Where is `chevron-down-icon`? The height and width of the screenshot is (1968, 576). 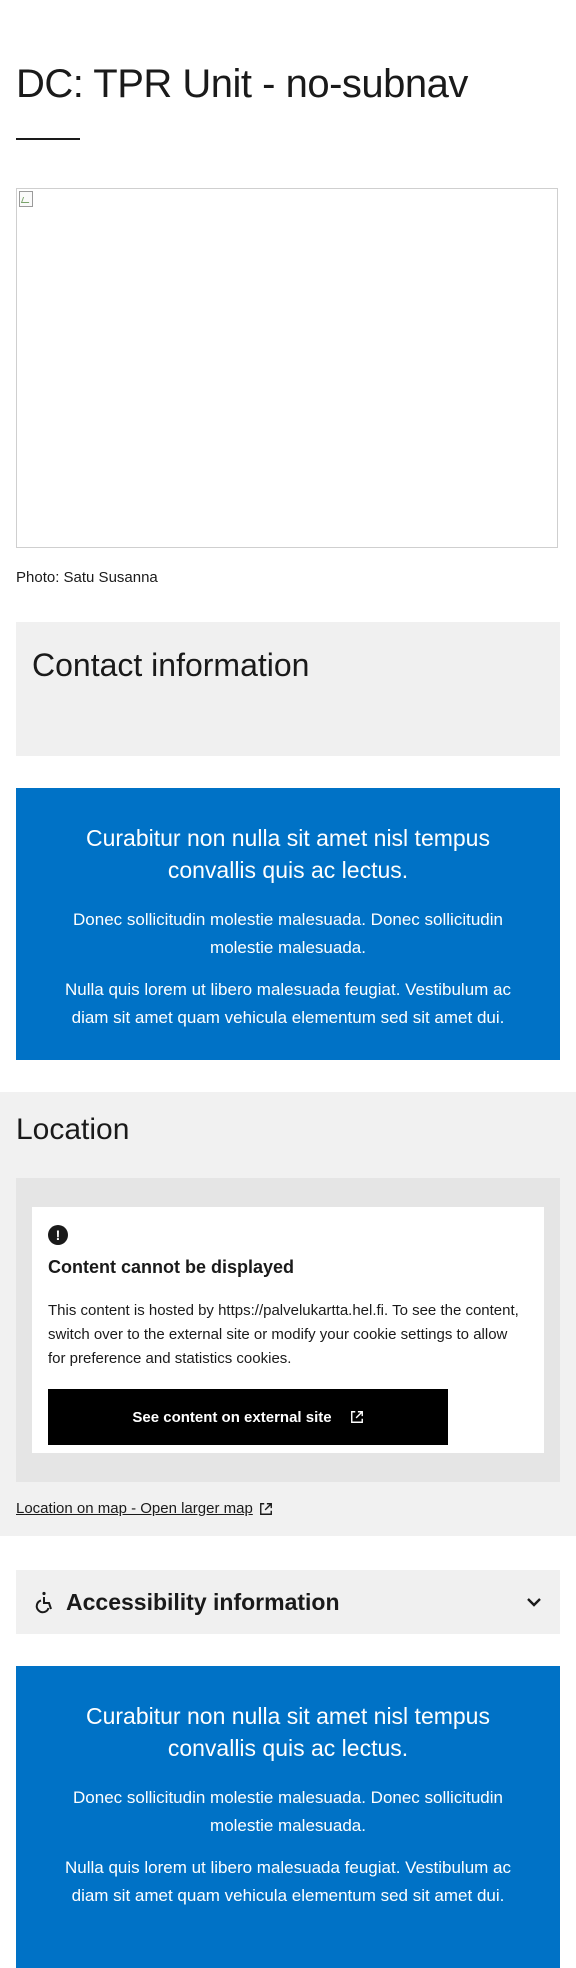
chevron-down-icon is located at coordinates (534, 1602).